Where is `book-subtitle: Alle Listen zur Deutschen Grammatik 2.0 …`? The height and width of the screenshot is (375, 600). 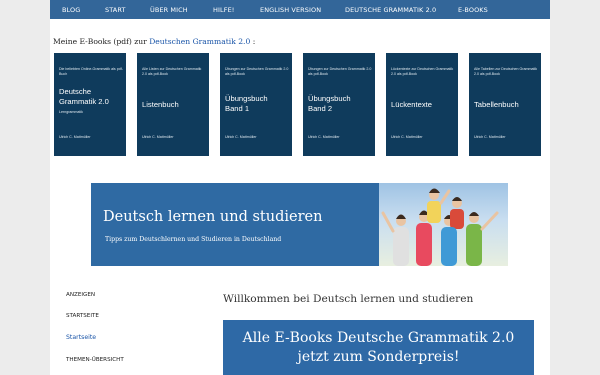 book-subtitle: Alle Listen zur Deutschen Grammatik 2.0 … is located at coordinates (172, 71).